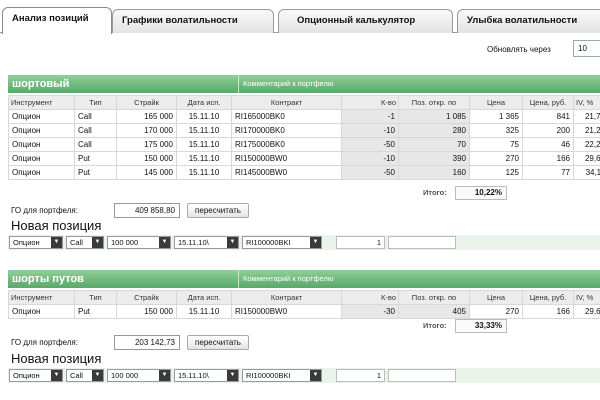  What do you see at coordinates (586, 116) in the screenshot?
I see `table-cell: 21,71` at bounding box center [586, 116].